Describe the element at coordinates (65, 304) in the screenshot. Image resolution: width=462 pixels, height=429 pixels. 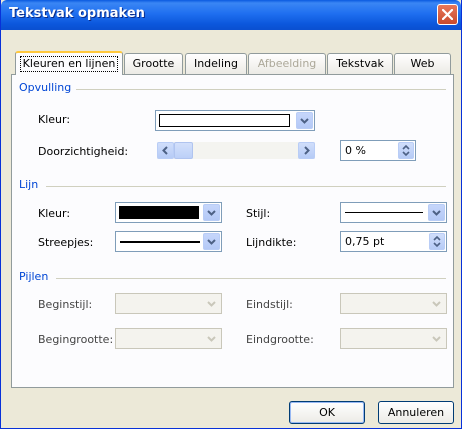
I see `begin-style-label: Beginstijl:` at that location.